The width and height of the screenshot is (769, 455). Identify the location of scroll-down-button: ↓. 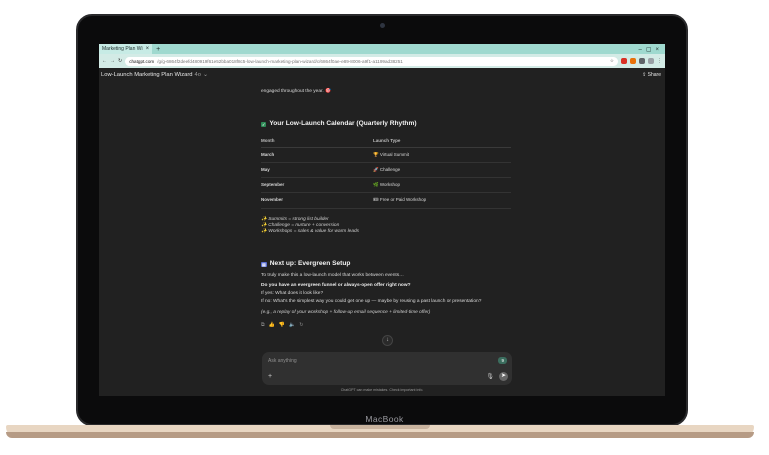
(387, 340).